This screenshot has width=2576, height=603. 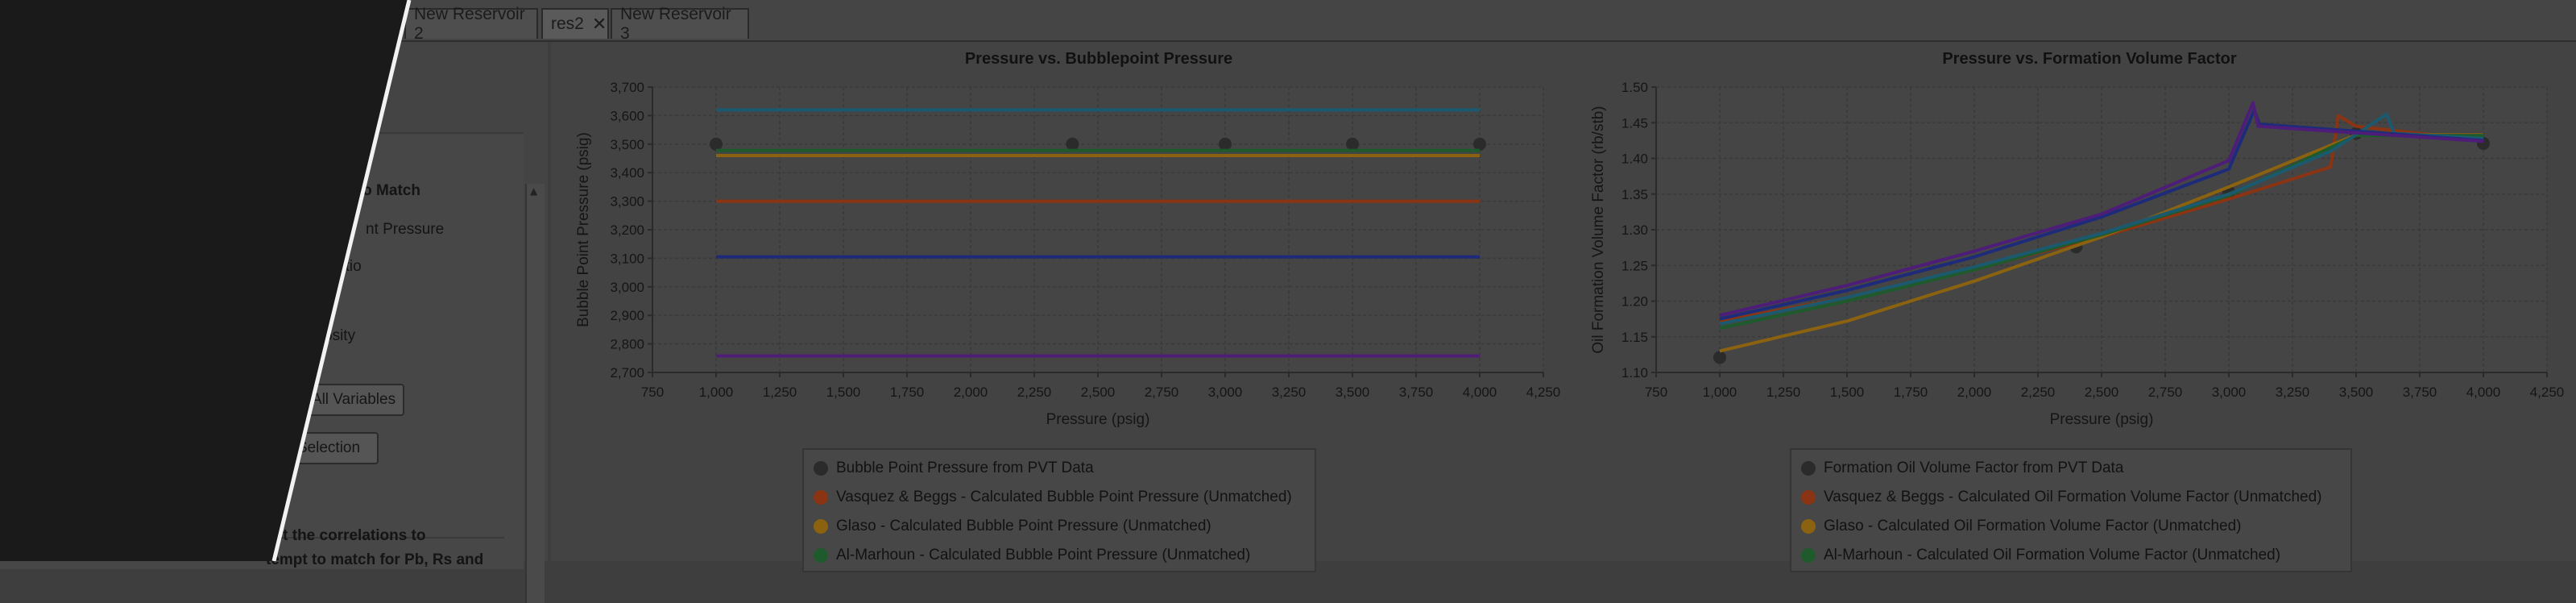 I want to click on y-tick-label: 1.40, so click(x=1634, y=159).